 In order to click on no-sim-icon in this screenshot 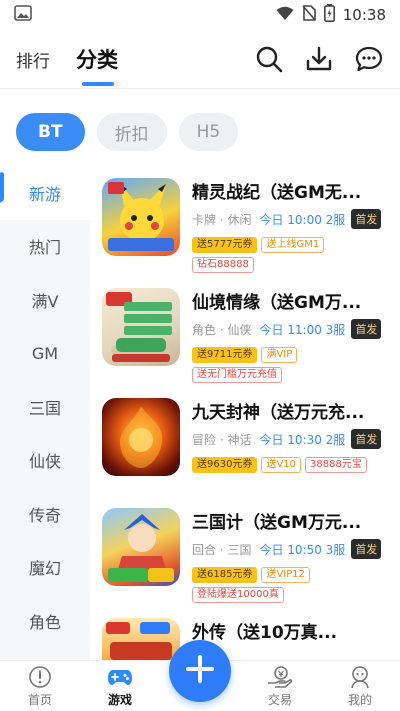, I will do `click(309, 15)`.